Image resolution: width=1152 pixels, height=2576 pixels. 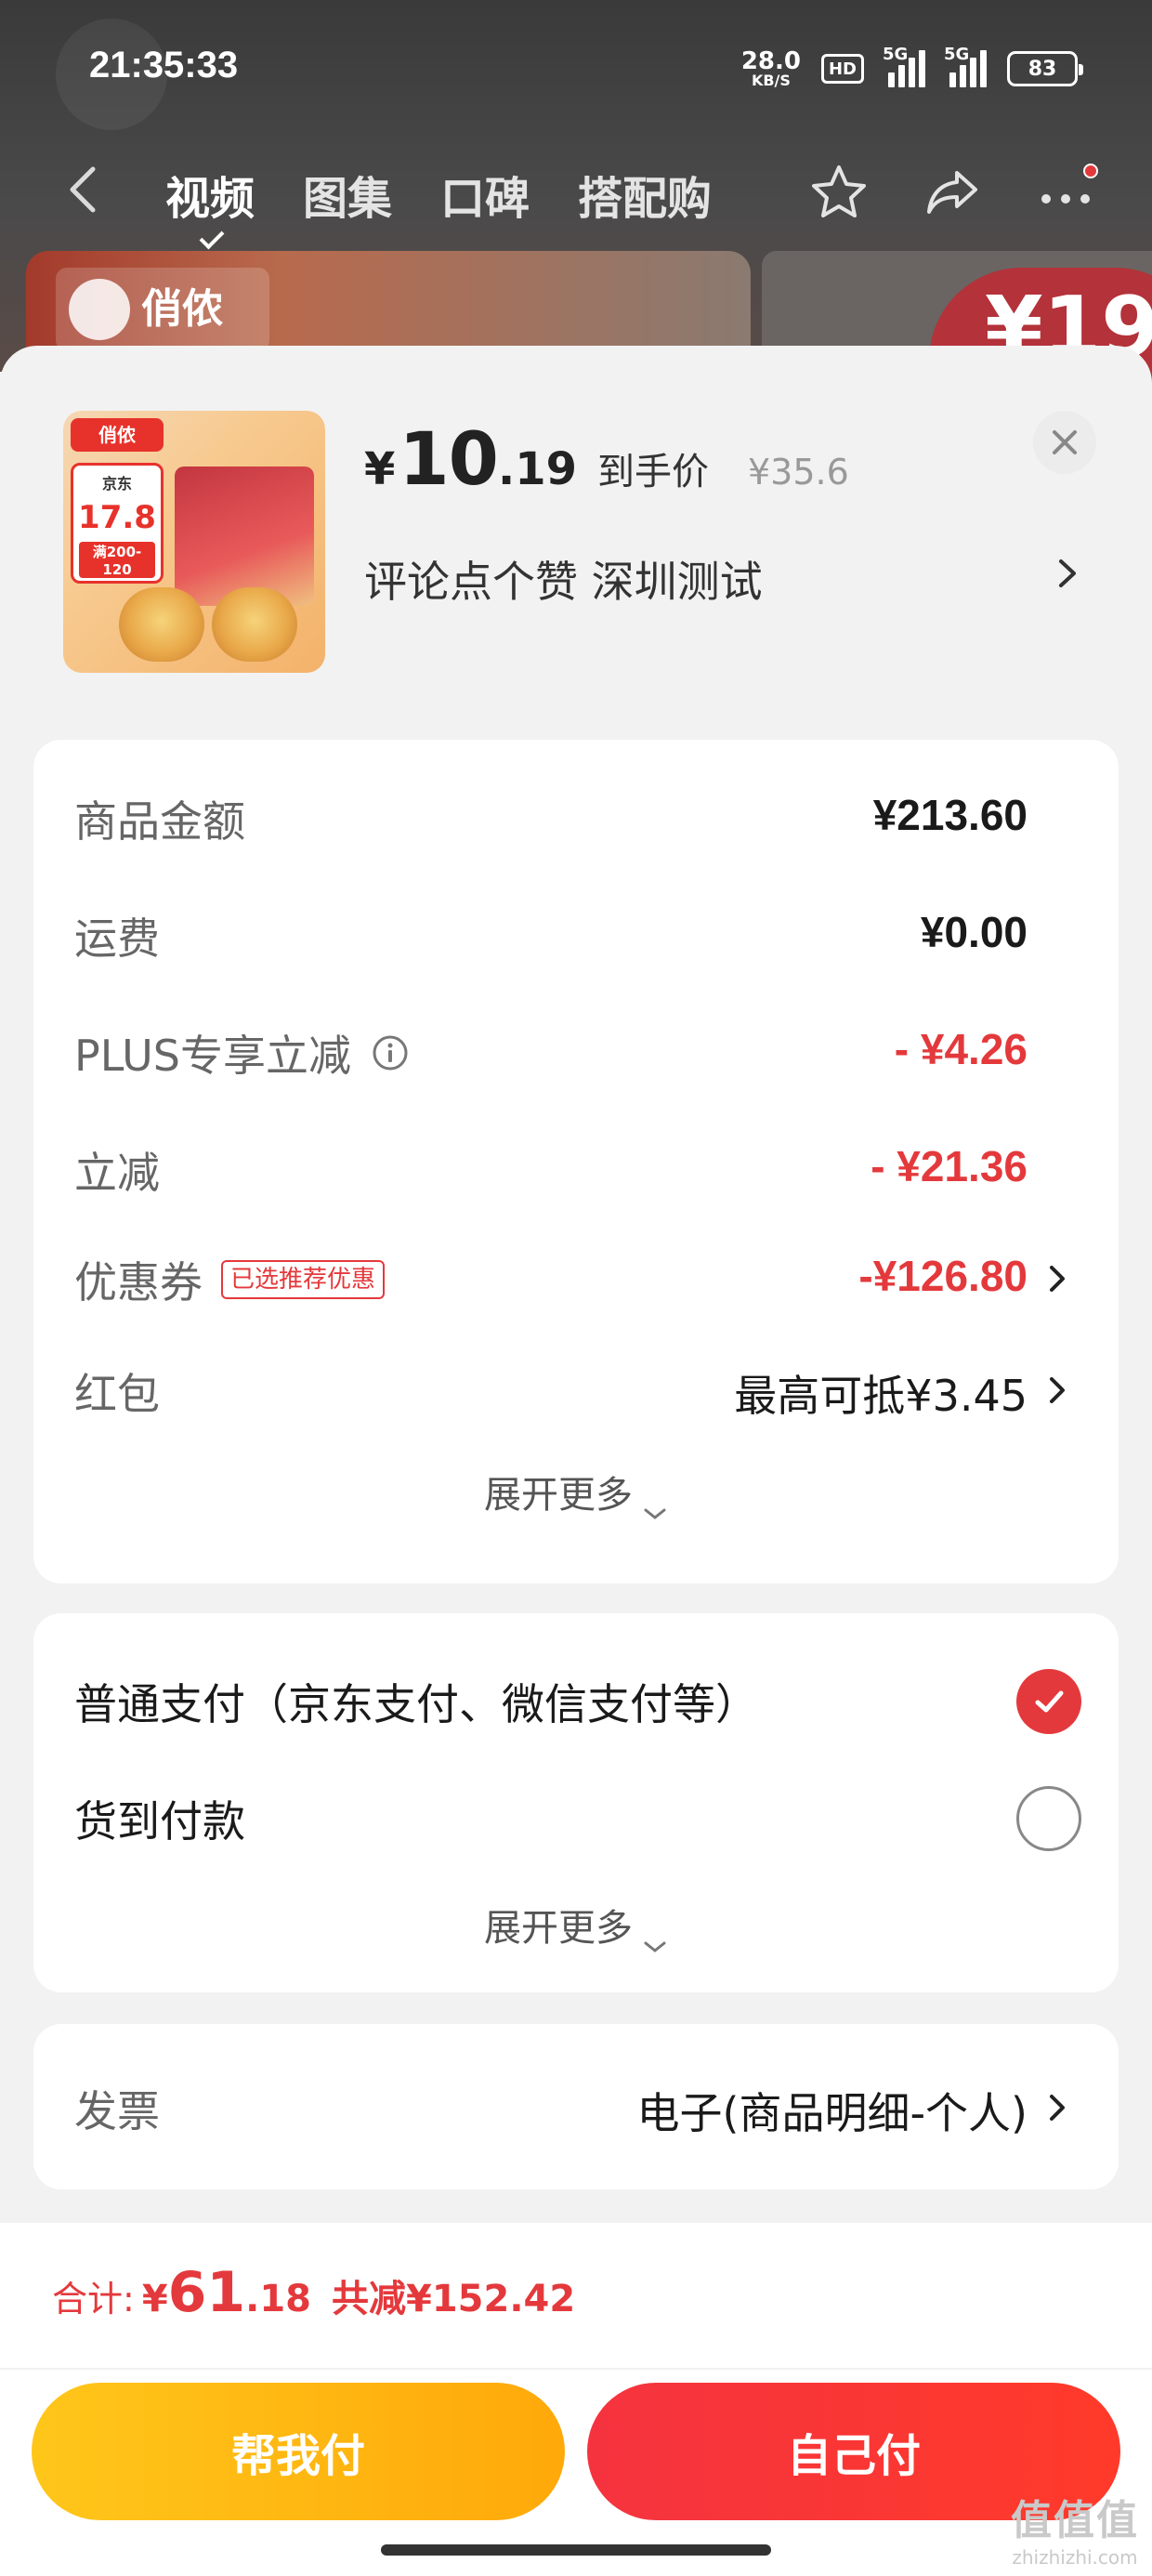 I want to click on thumb-promo: 满200-120, so click(x=117, y=560).